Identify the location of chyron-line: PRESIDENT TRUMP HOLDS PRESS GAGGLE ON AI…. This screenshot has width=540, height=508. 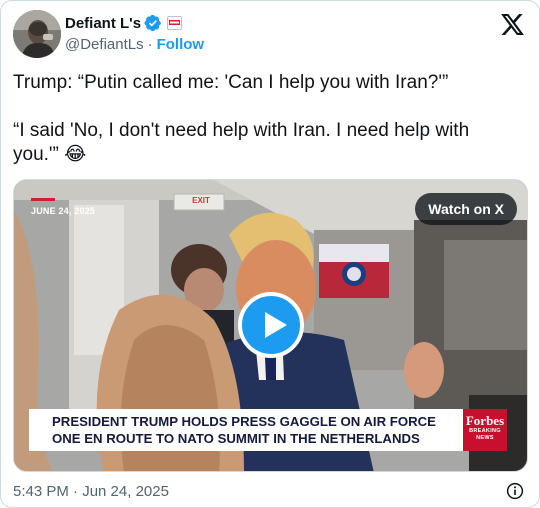
(244, 421).